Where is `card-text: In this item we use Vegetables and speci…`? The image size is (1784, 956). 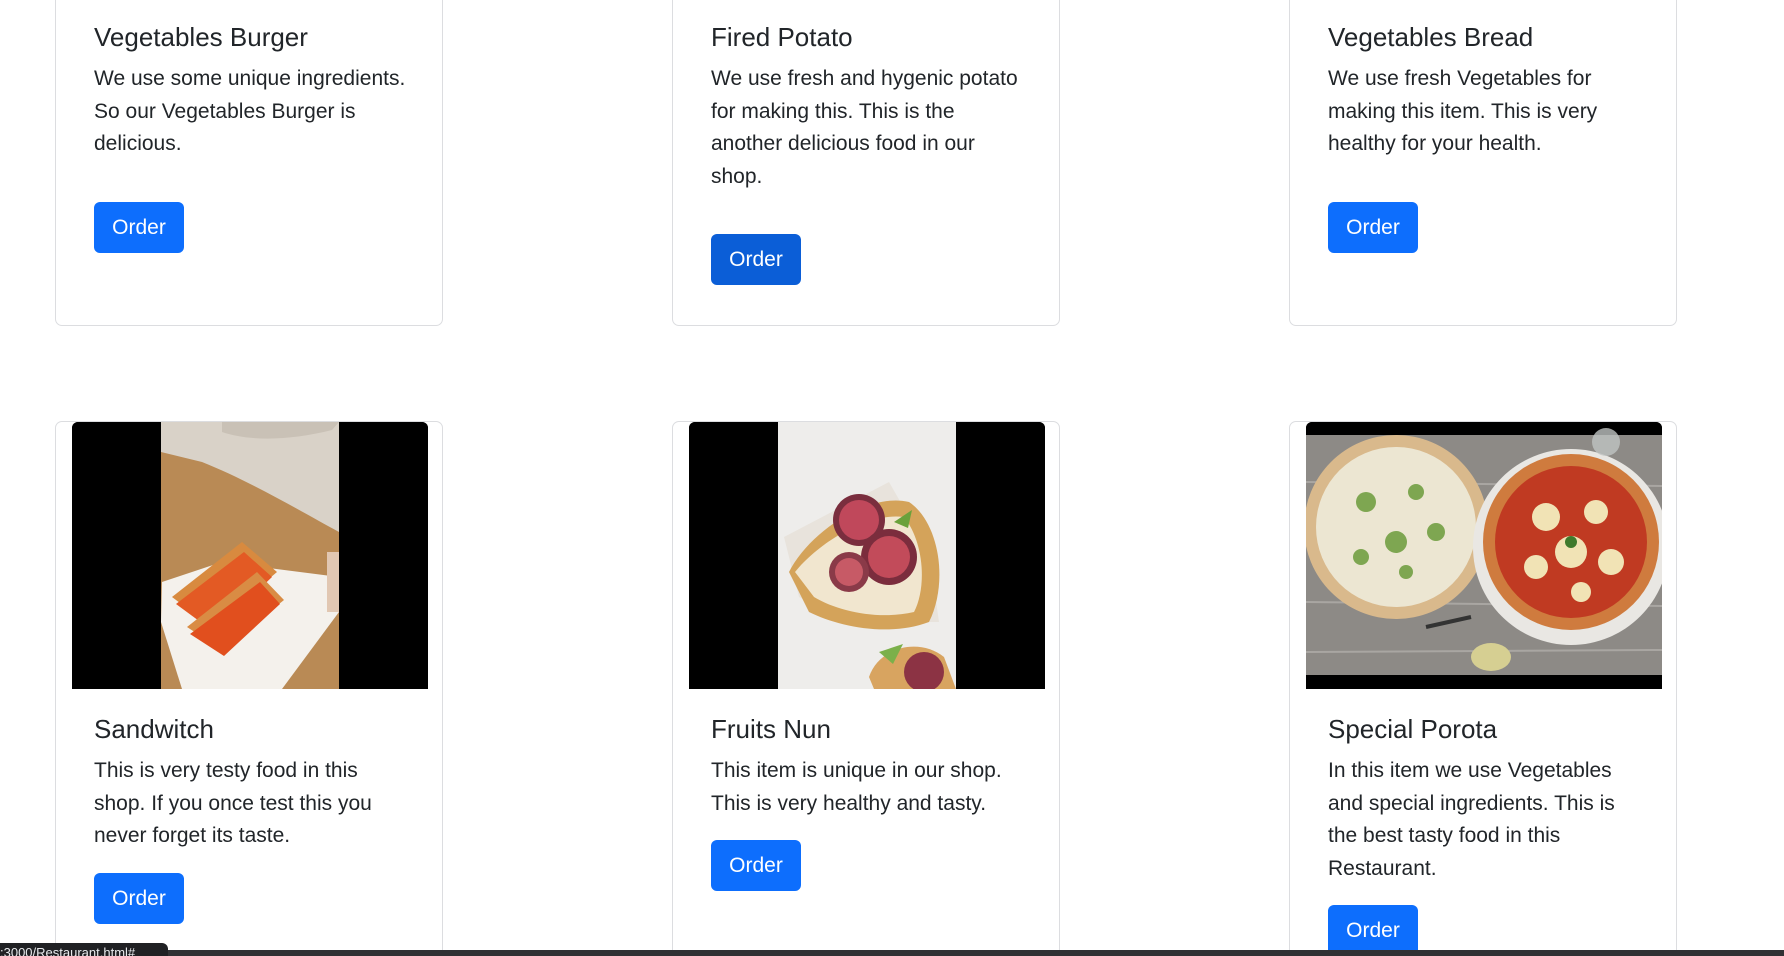
card-text: In this item we use Vegetables and speci… is located at coordinates (1471, 819).